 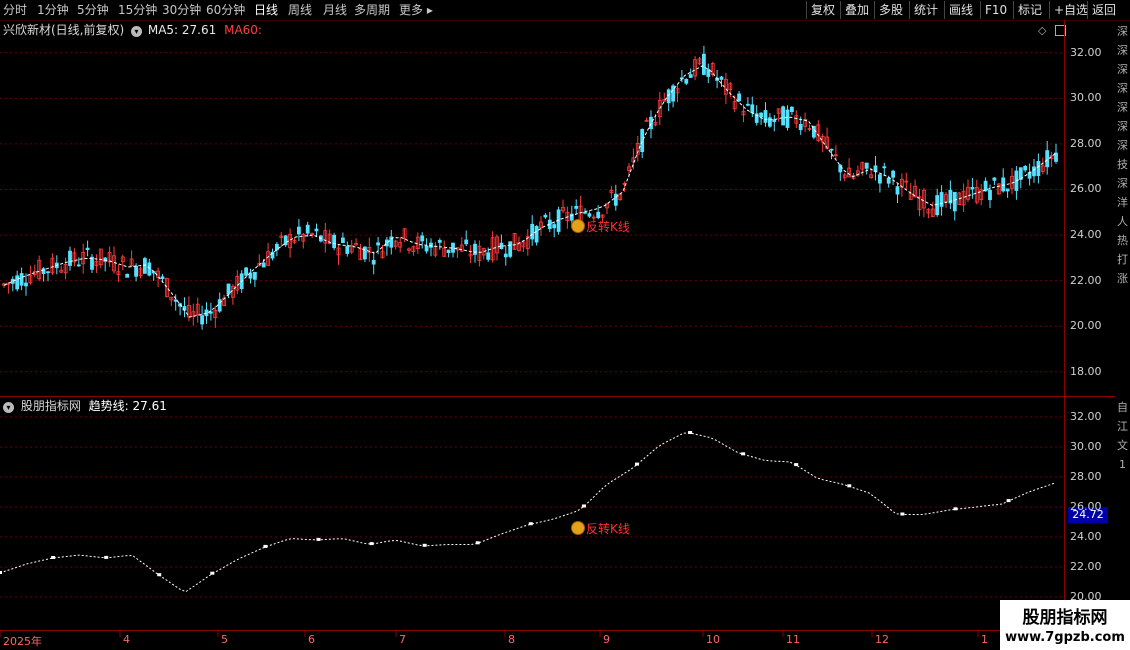 I want to click on time-tick-label: 5, so click(x=224, y=639).